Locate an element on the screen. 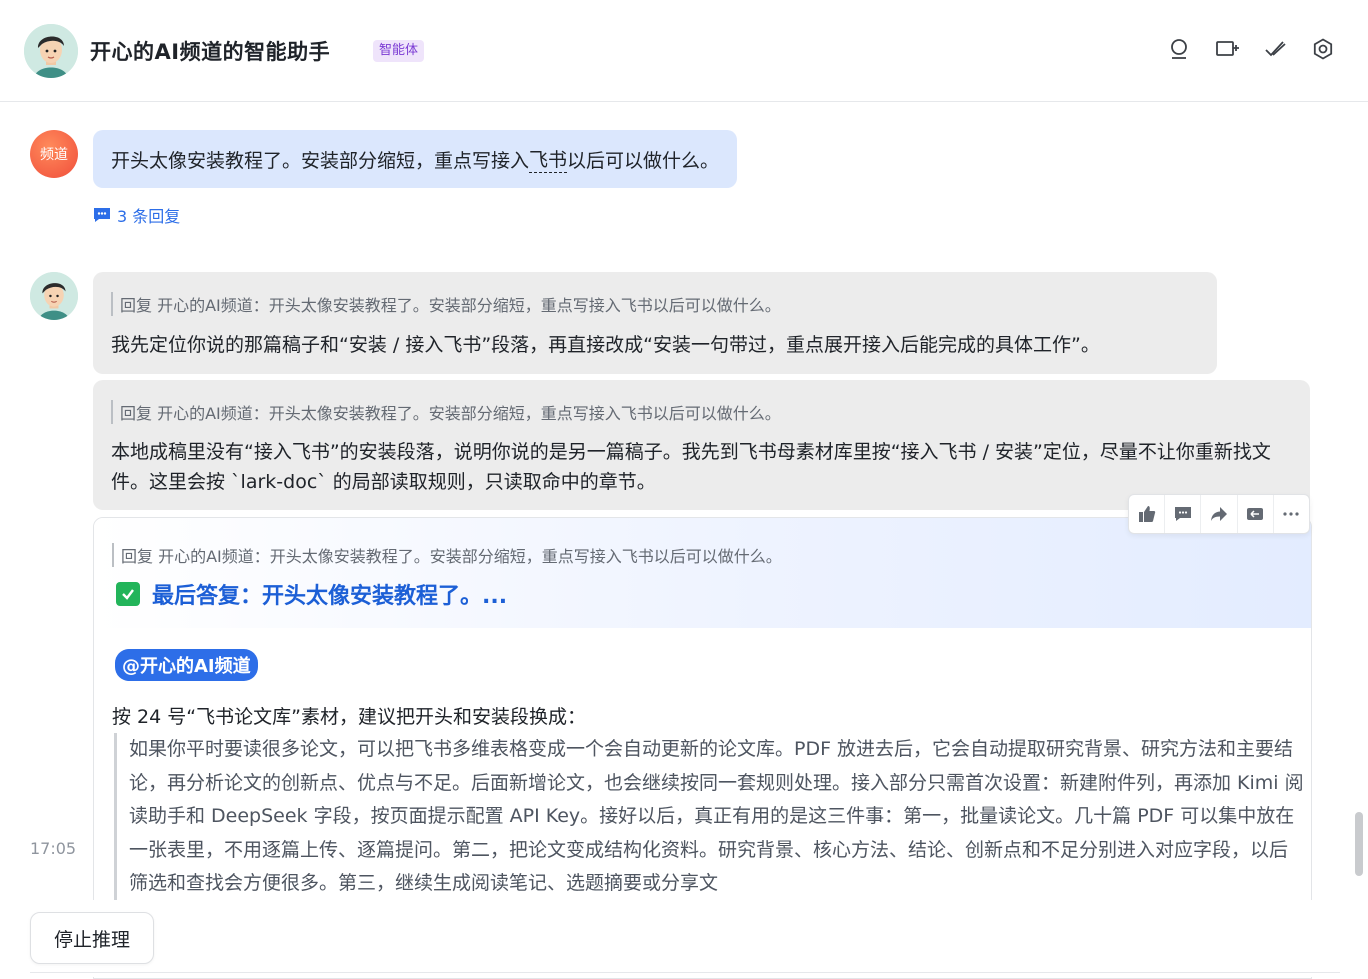 This screenshot has height=979, width=1368. thumbs-up-icon is located at coordinates (1147, 514).